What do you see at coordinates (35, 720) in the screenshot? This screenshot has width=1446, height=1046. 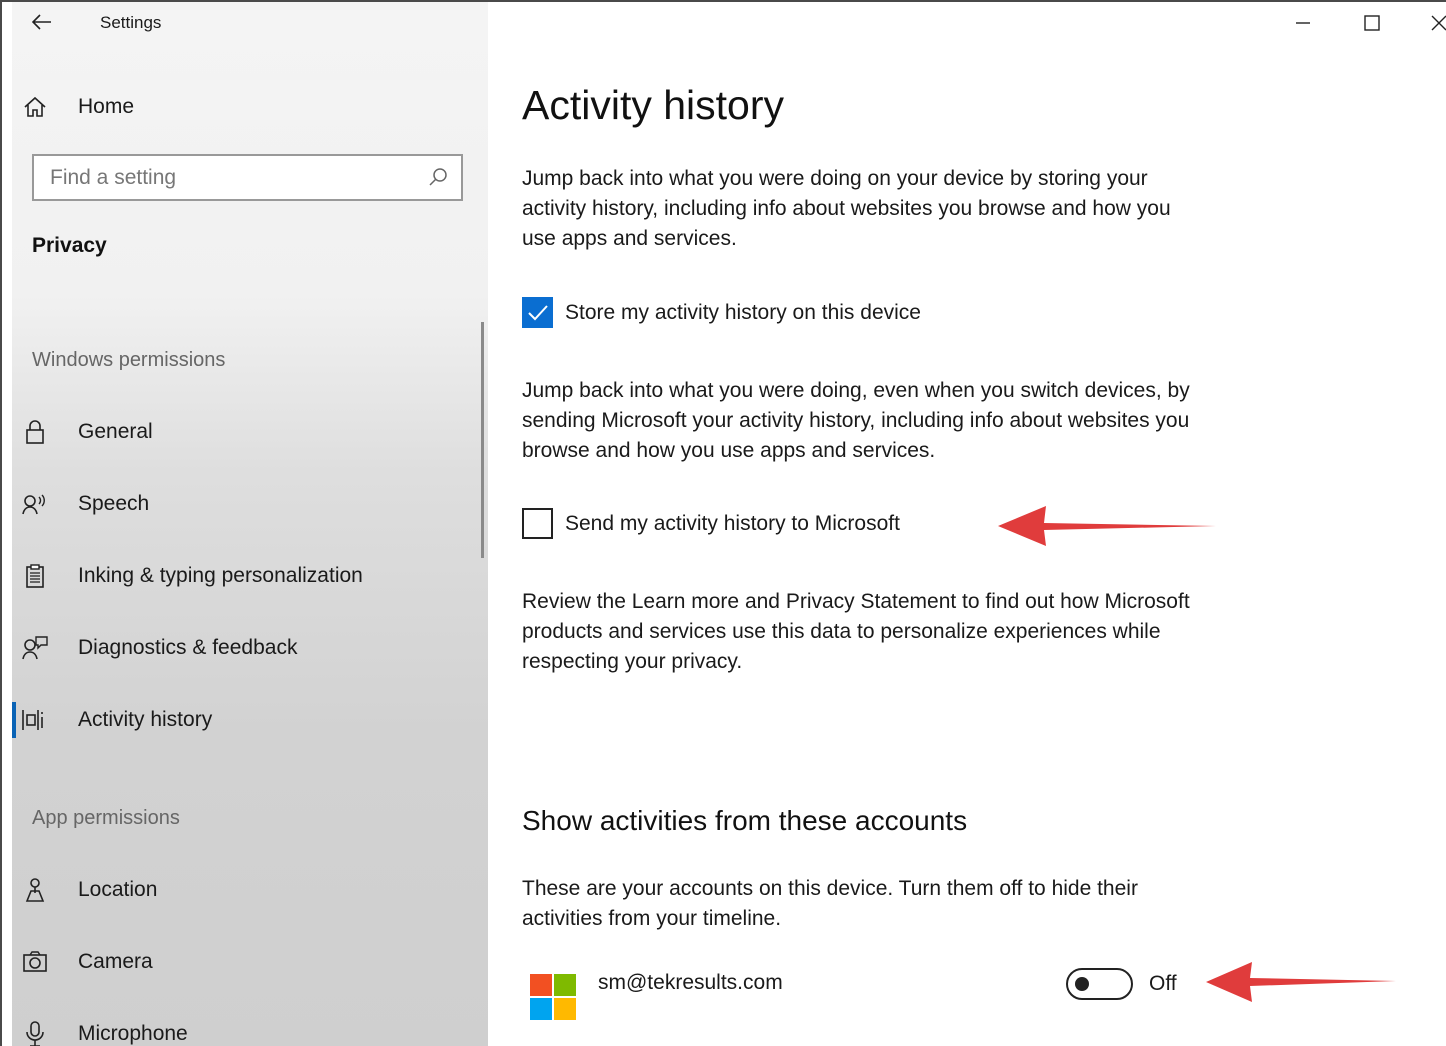 I see `timeline-icon` at bounding box center [35, 720].